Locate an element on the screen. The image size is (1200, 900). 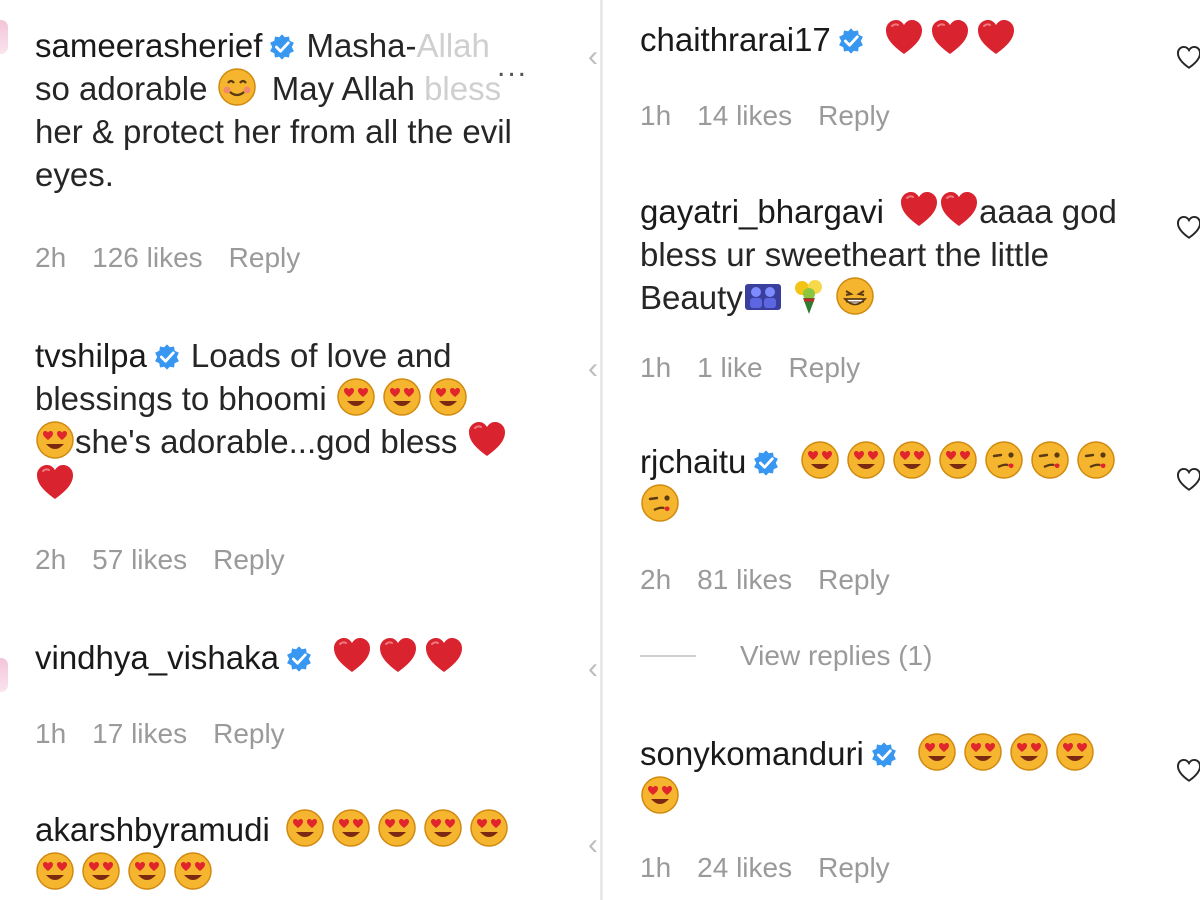
comment-text: chaithrarai17 is located at coordinates (890, 39).